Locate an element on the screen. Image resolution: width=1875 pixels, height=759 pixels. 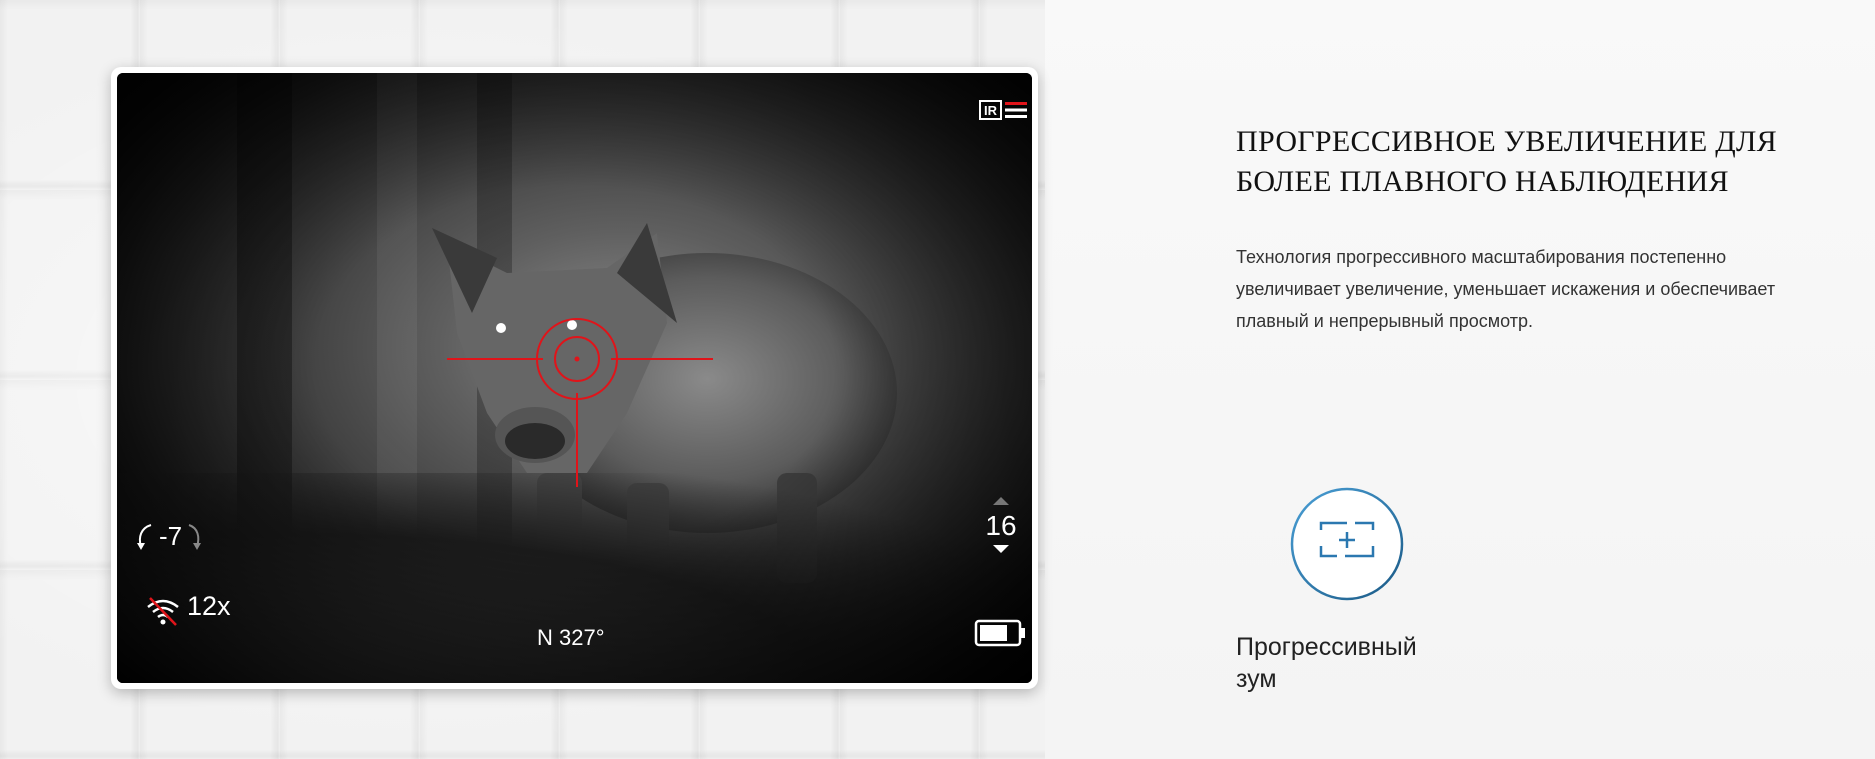
wifi-off-icon is located at coordinates (163, 611).